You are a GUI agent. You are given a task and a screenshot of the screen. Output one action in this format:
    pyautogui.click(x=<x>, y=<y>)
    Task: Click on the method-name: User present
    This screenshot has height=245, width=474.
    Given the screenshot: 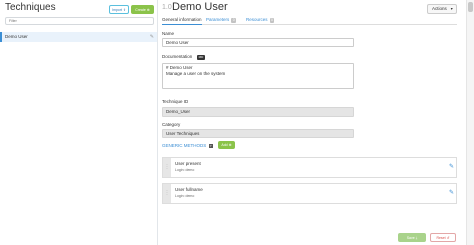 What is the action you would take?
    pyautogui.click(x=188, y=163)
    